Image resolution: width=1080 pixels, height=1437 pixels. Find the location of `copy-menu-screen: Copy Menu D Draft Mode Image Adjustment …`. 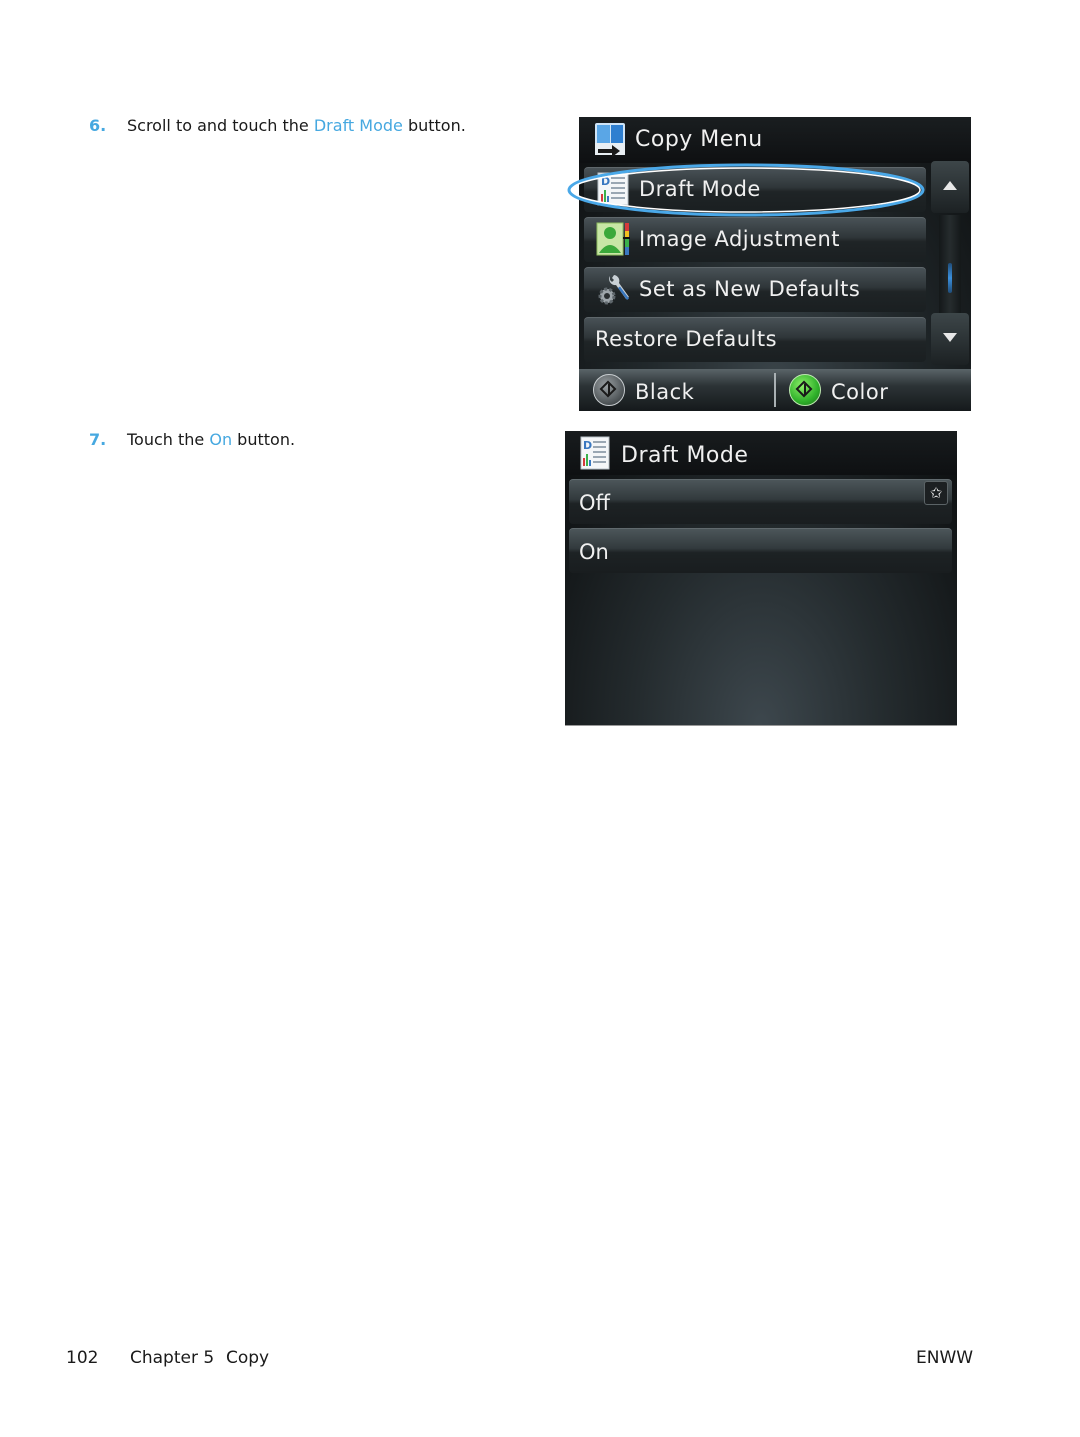

copy-menu-screen: Copy Menu D Draft Mode Image Adjustment … is located at coordinates (775, 264).